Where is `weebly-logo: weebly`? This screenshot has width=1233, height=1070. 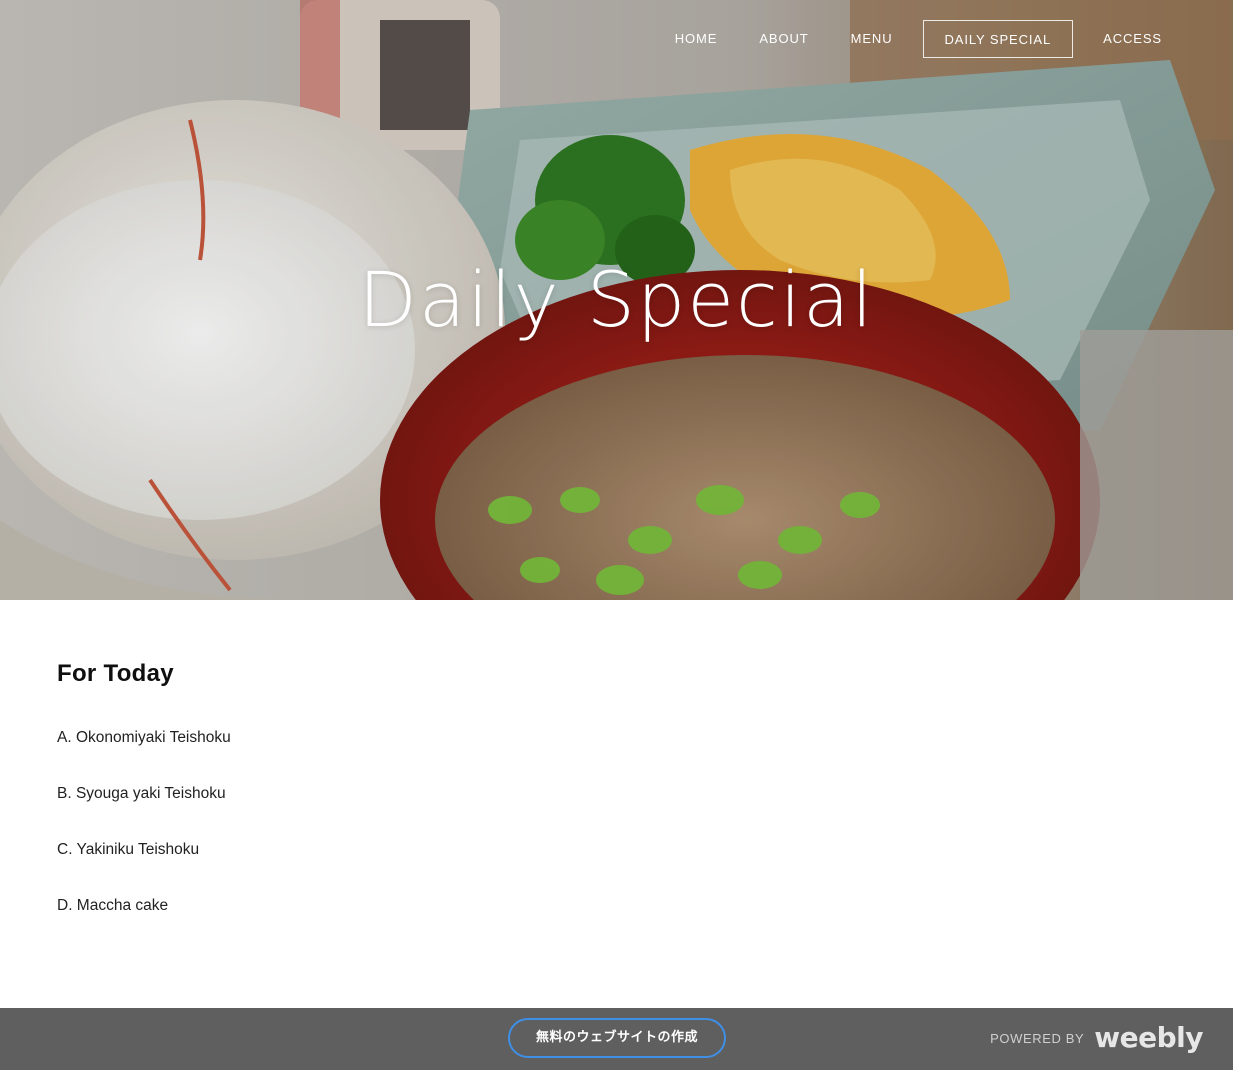 weebly-logo: weebly is located at coordinates (1148, 1037).